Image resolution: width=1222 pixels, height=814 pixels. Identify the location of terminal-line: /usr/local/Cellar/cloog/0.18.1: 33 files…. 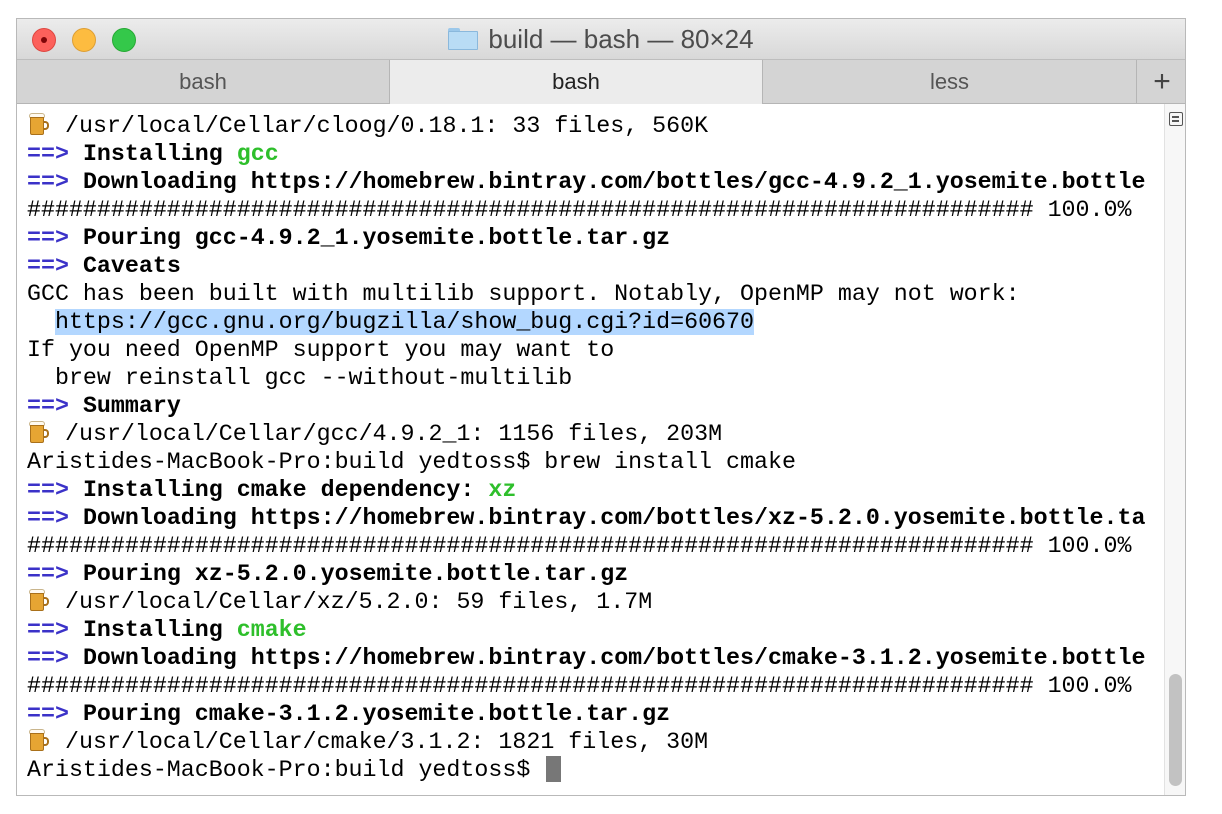
(595, 126).